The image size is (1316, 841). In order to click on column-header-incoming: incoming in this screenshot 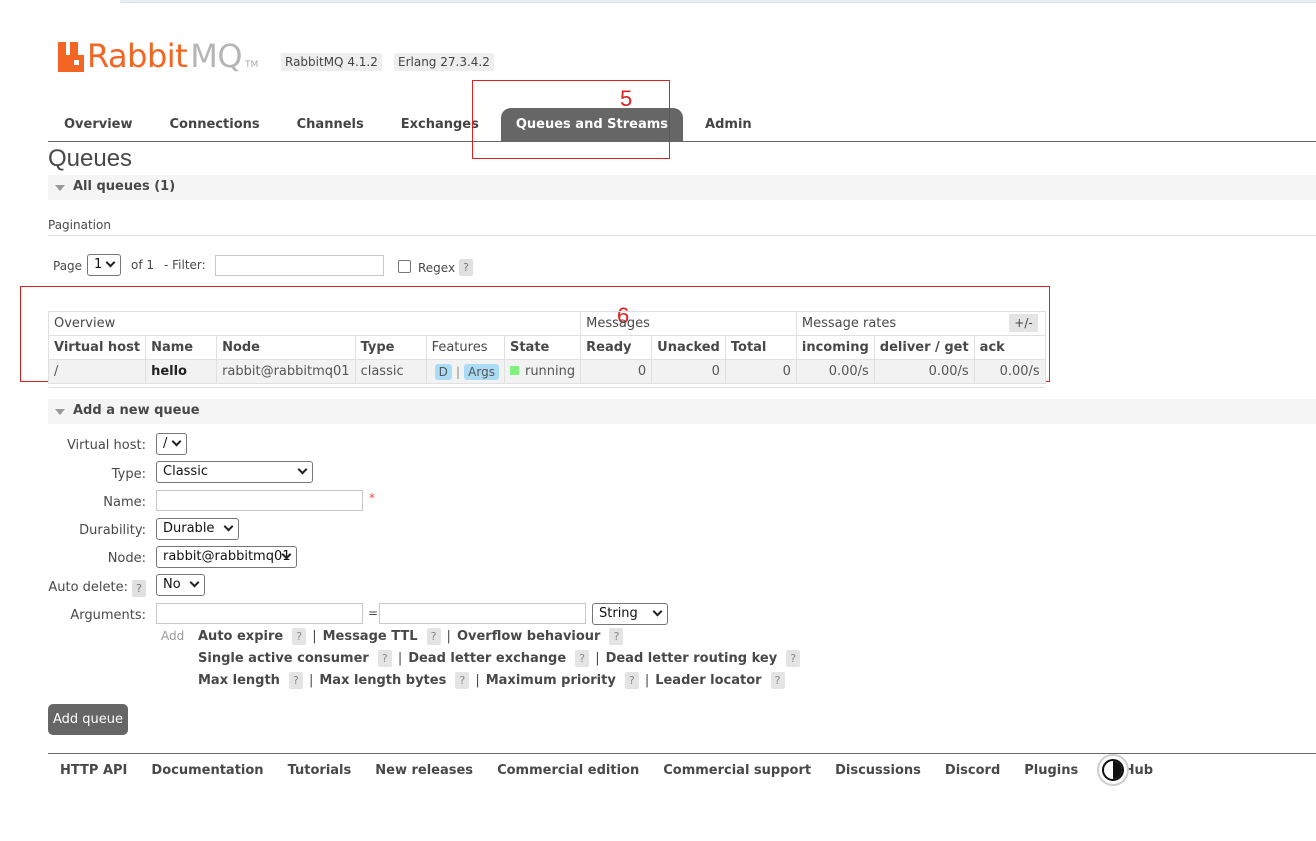, I will do `click(835, 347)`.